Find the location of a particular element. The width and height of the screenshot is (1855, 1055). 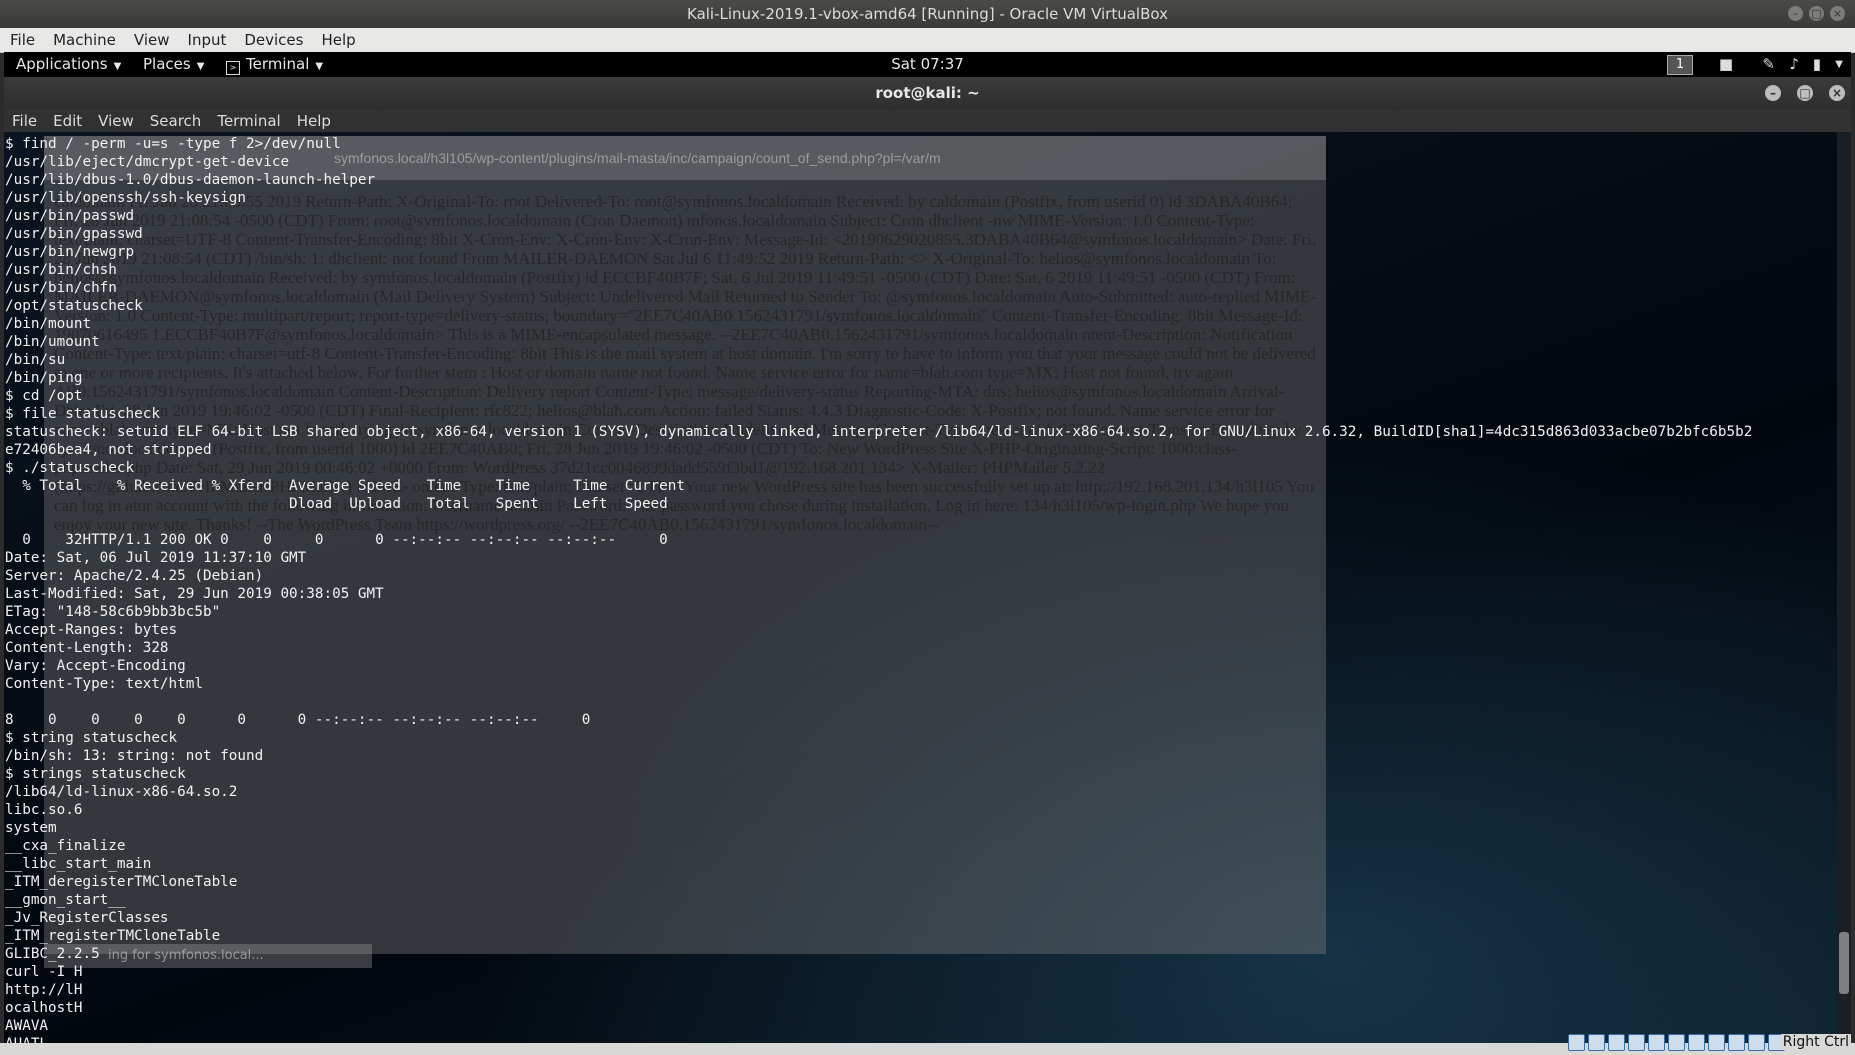

terminal-line: $ find / -perm -u=s -type f 2>/dev/null is located at coordinates (173, 144).